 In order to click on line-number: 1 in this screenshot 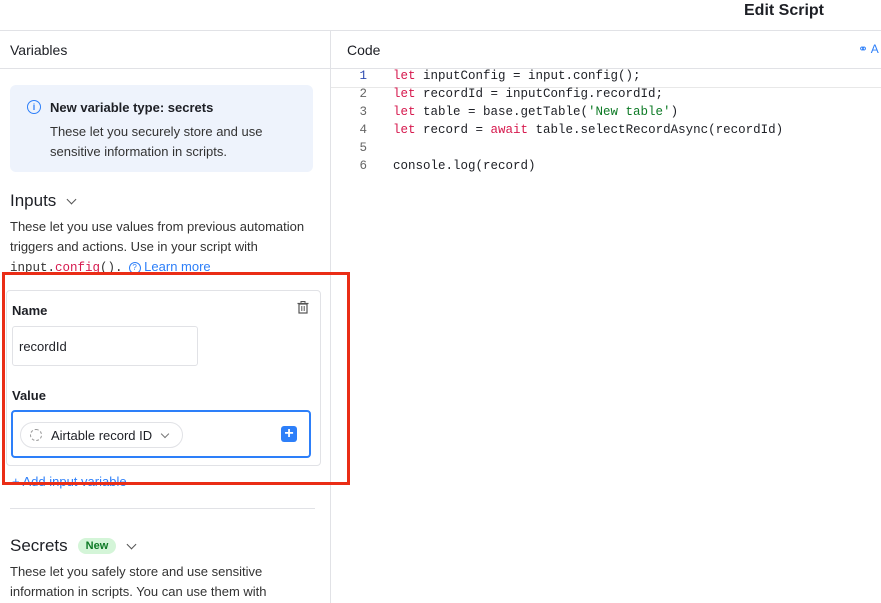, I will do `click(363, 76)`.